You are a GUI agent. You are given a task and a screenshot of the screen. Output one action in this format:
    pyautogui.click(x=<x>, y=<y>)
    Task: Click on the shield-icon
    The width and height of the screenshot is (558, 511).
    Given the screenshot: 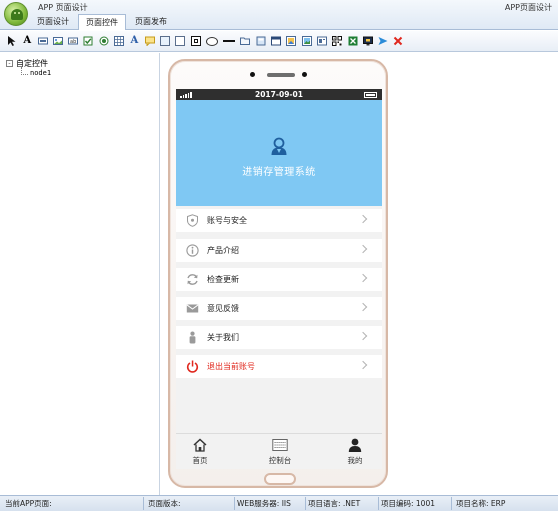 What is the action you would take?
    pyautogui.click(x=192, y=220)
    